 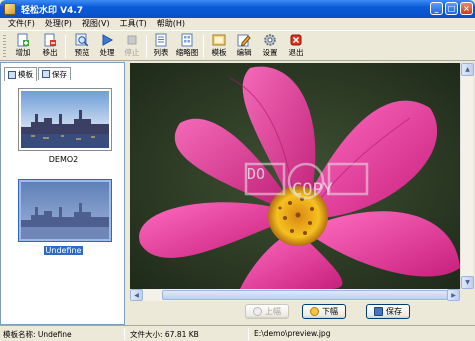 I want to click on previous-image-button: 上幅, so click(x=267, y=311).